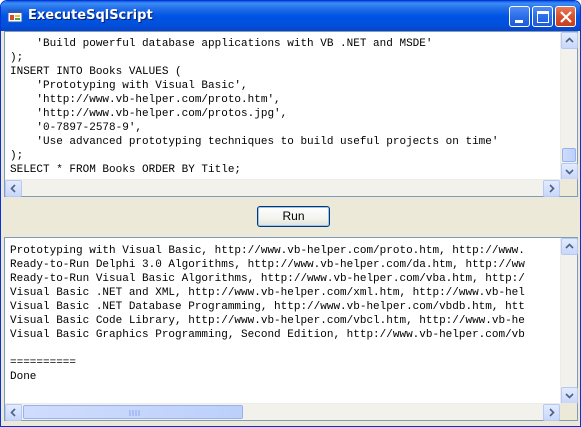  I want to click on script-line: 'http://www.vb-helper.com/proto.htm',, so click(145, 100).